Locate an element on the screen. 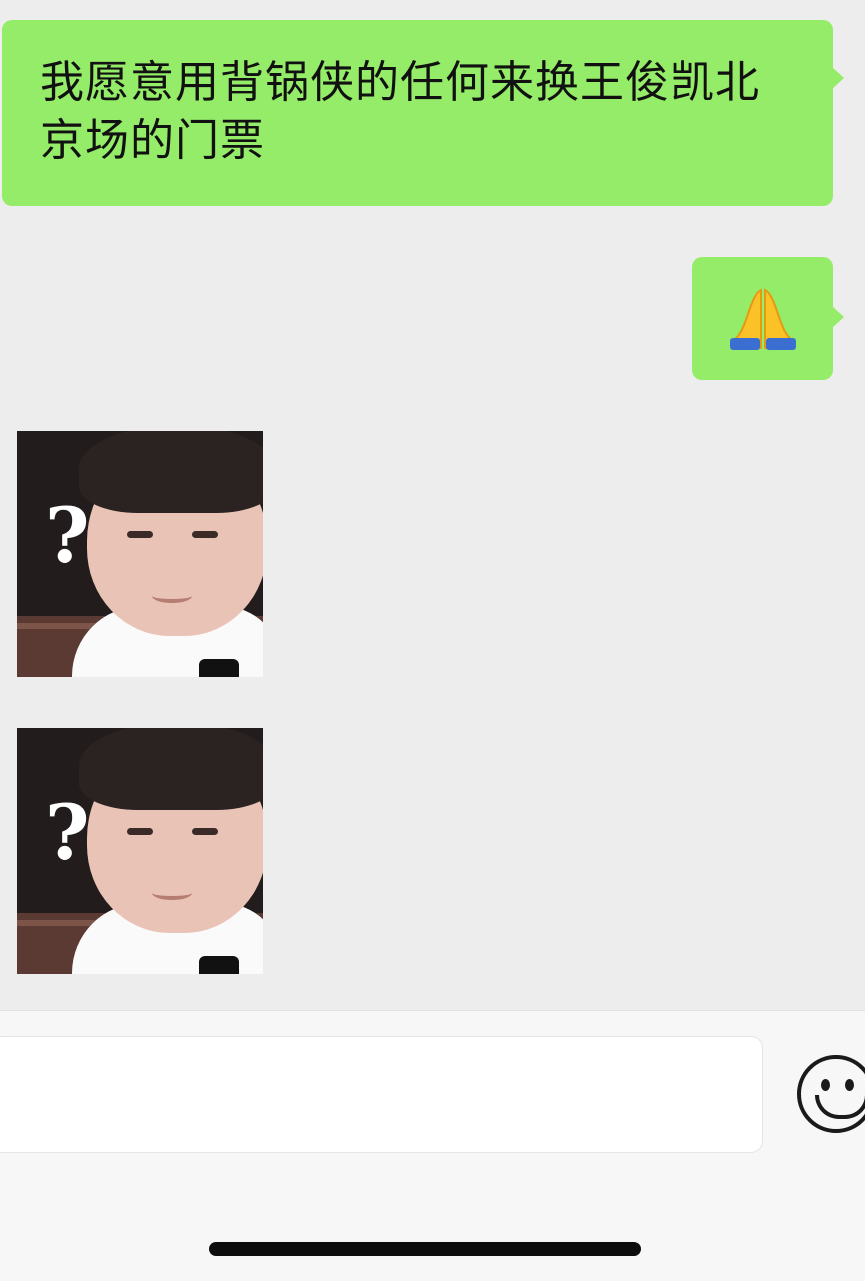 This screenshot has width=865, height=1281. smiley-mouth is located at coordinates (840, 1107).